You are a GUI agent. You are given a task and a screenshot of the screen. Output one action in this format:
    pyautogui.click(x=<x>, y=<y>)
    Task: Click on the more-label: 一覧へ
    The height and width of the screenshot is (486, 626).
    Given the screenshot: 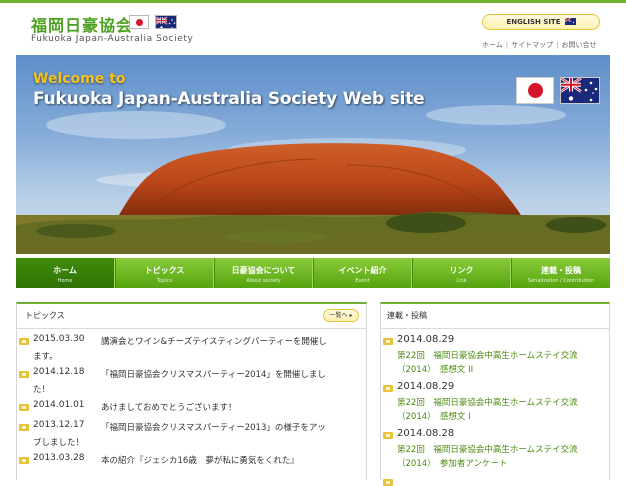 What is the action you would take?
    pyautogui.click(x=338, y=315)
    